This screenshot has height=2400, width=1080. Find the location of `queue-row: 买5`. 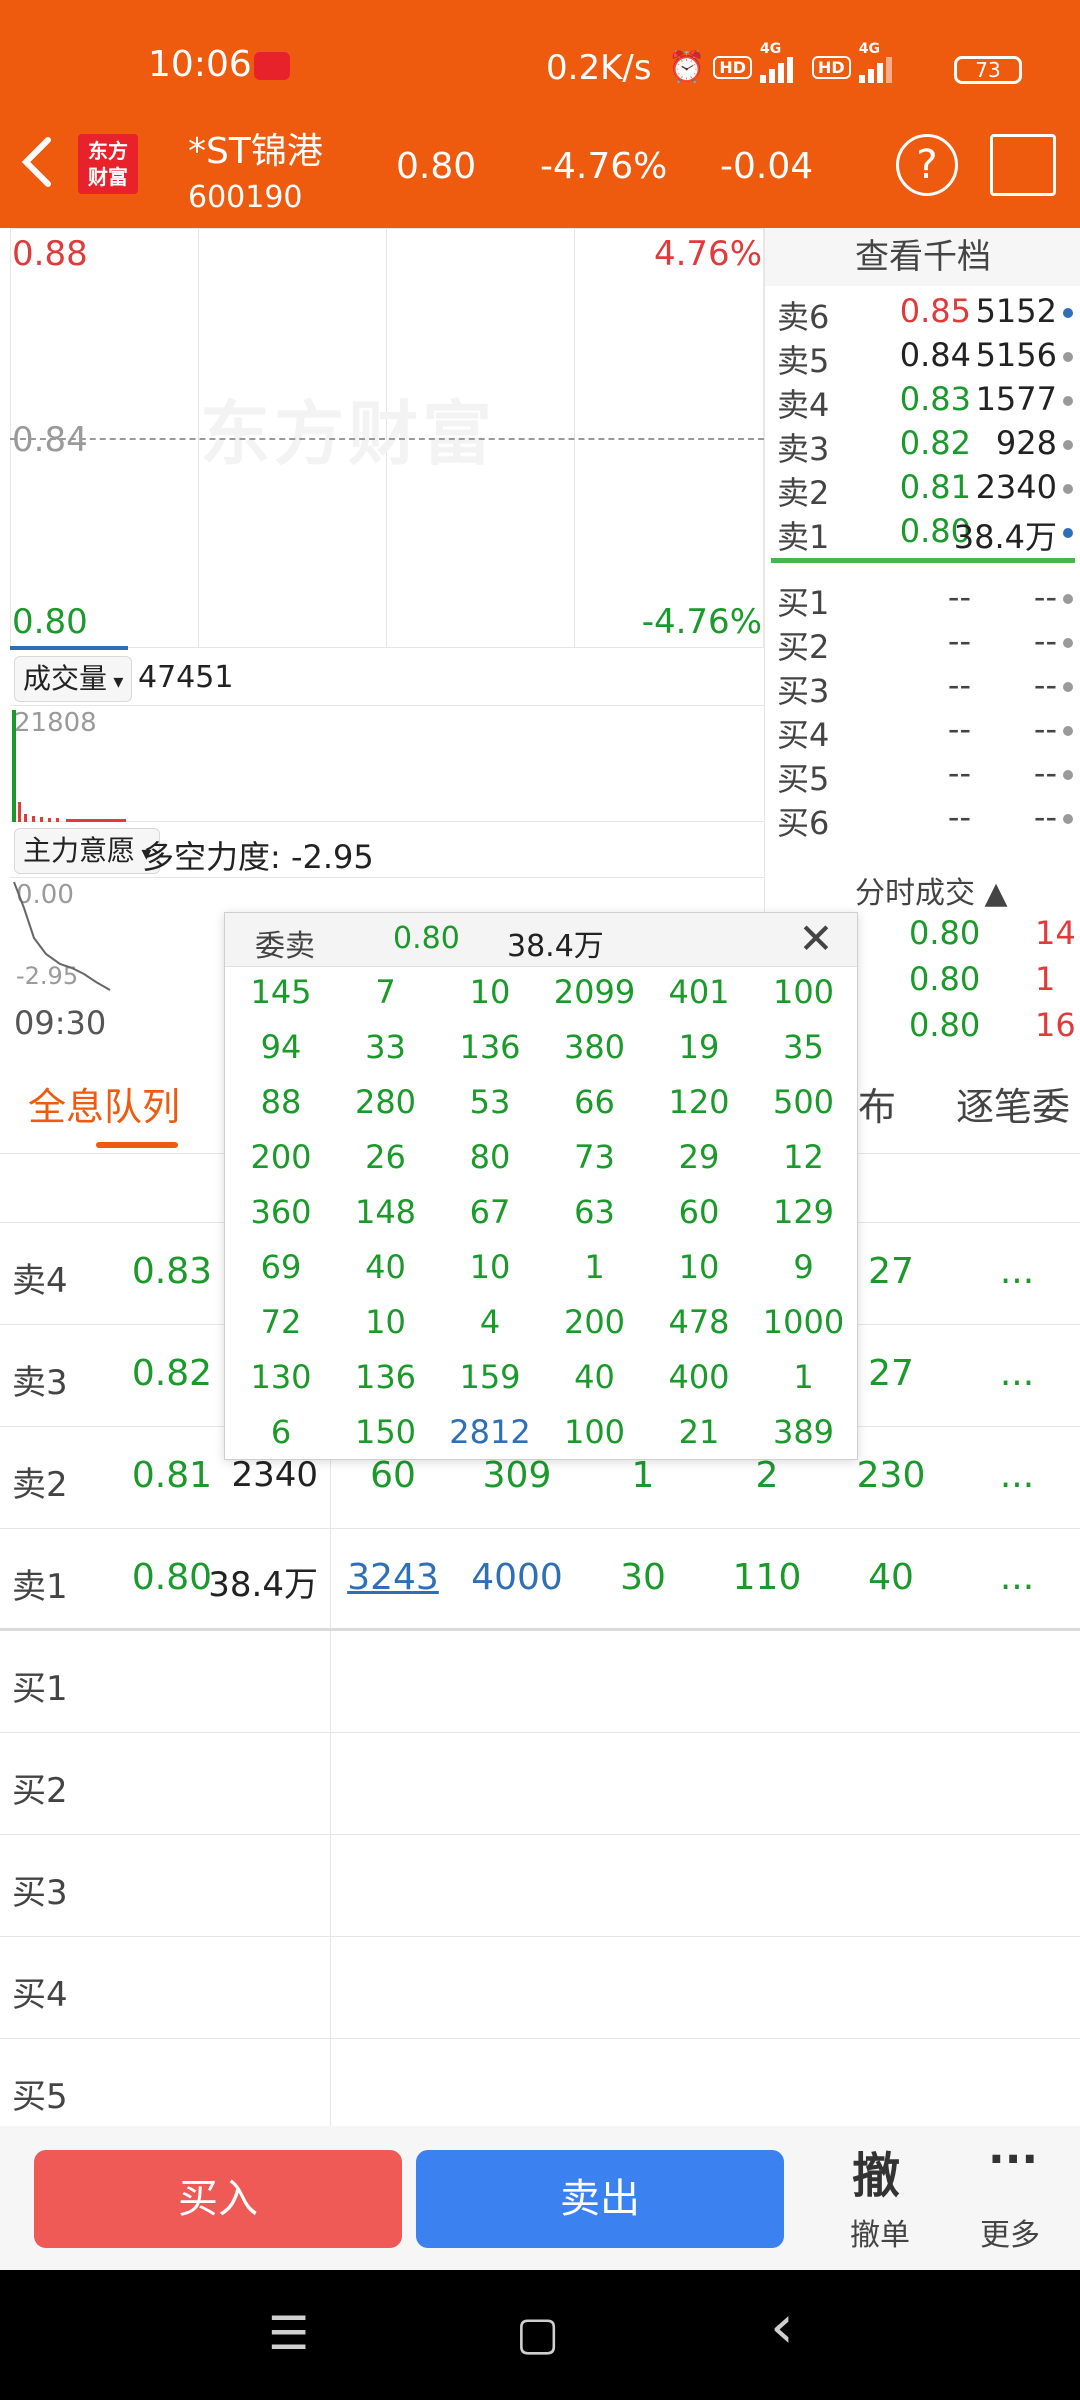

queue-row: 买5 is located at coordinates (540, 2089).